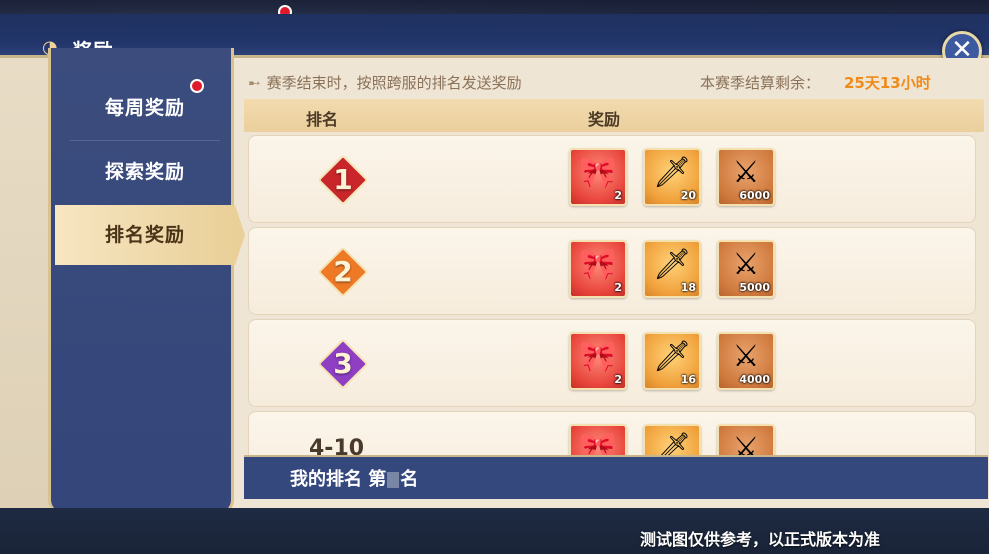  I want to click on jade-sword-icon: ⚔ 4000, so click(746, 361).